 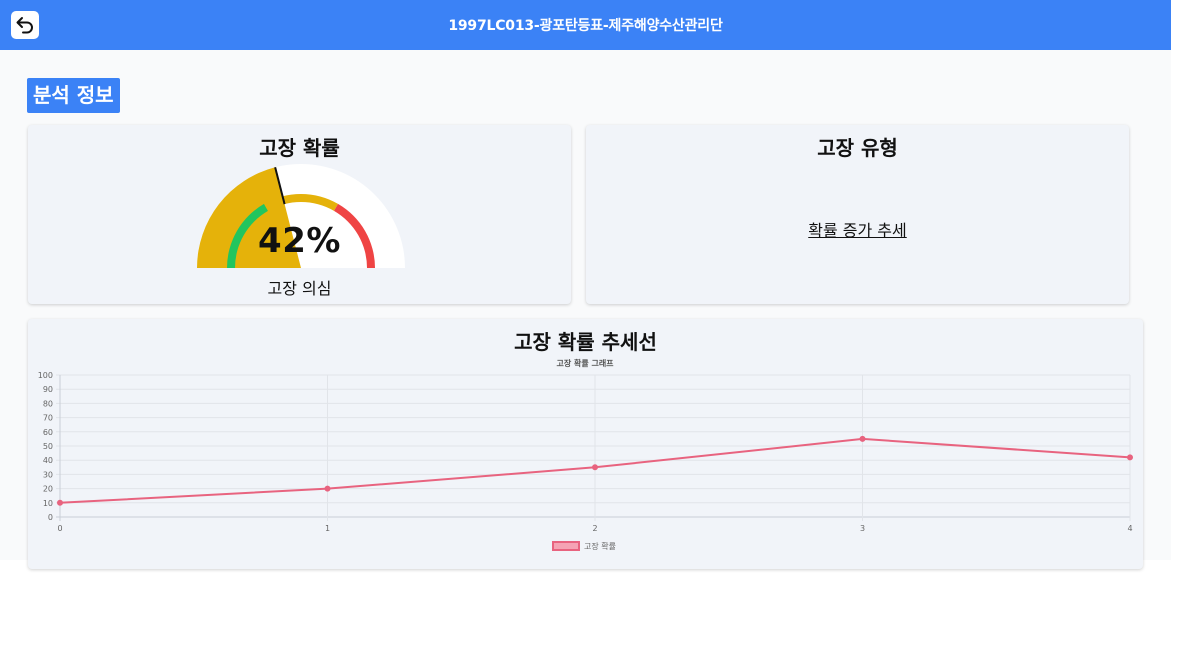 I want to click on failure-type-value-link: 확률 증가 추세, so click(x=857, y=229).